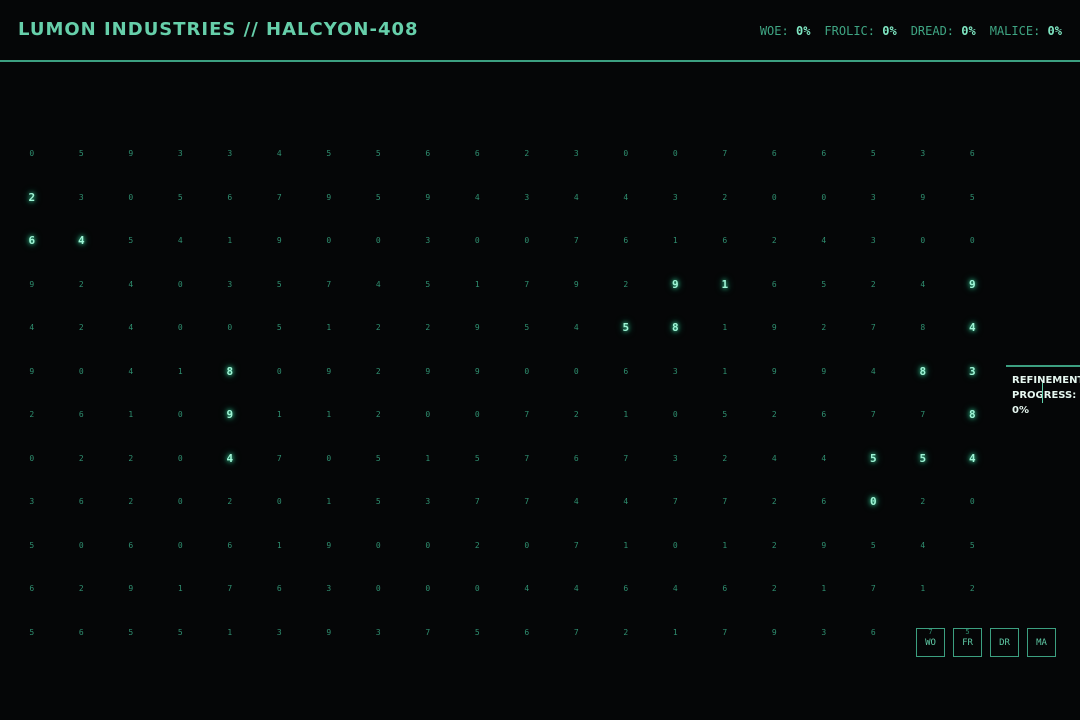  What do you see at coordinates (973, 415) in the screenshot?
I see `grid-number: 8` at bounding box center [973, 415].